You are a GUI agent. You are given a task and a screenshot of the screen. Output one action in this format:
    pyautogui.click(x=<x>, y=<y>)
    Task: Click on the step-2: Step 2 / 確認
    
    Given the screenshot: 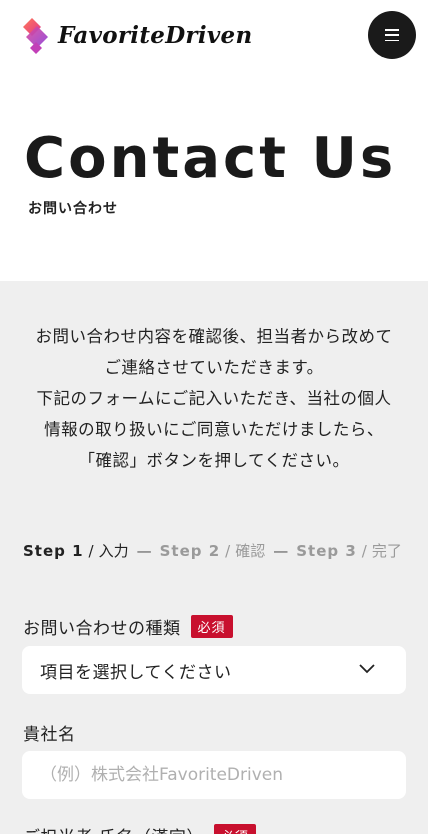 What is the action you would take?
    pyautogui.click(x=213, y=550)
    